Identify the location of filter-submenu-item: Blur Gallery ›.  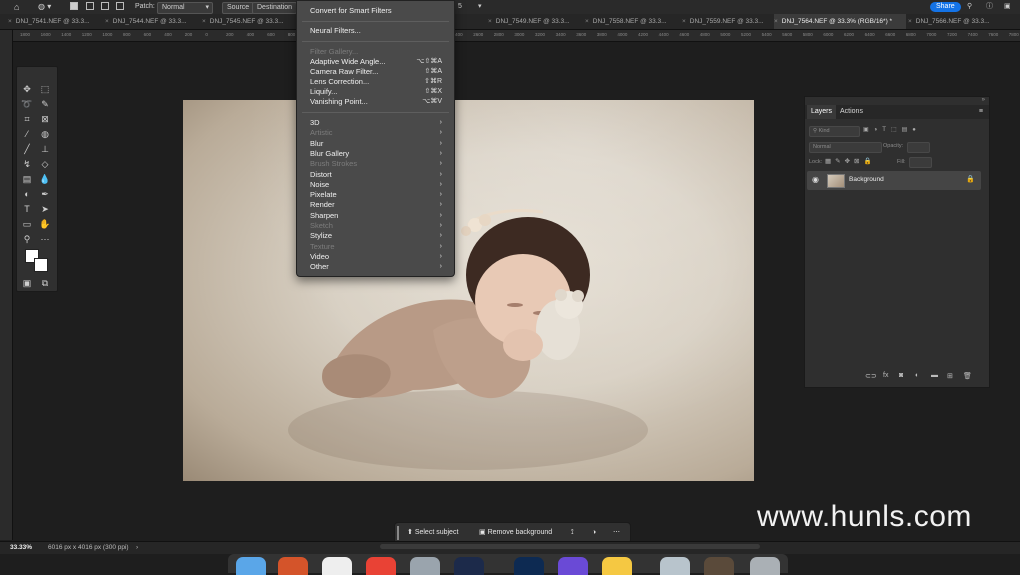
(376, 154).